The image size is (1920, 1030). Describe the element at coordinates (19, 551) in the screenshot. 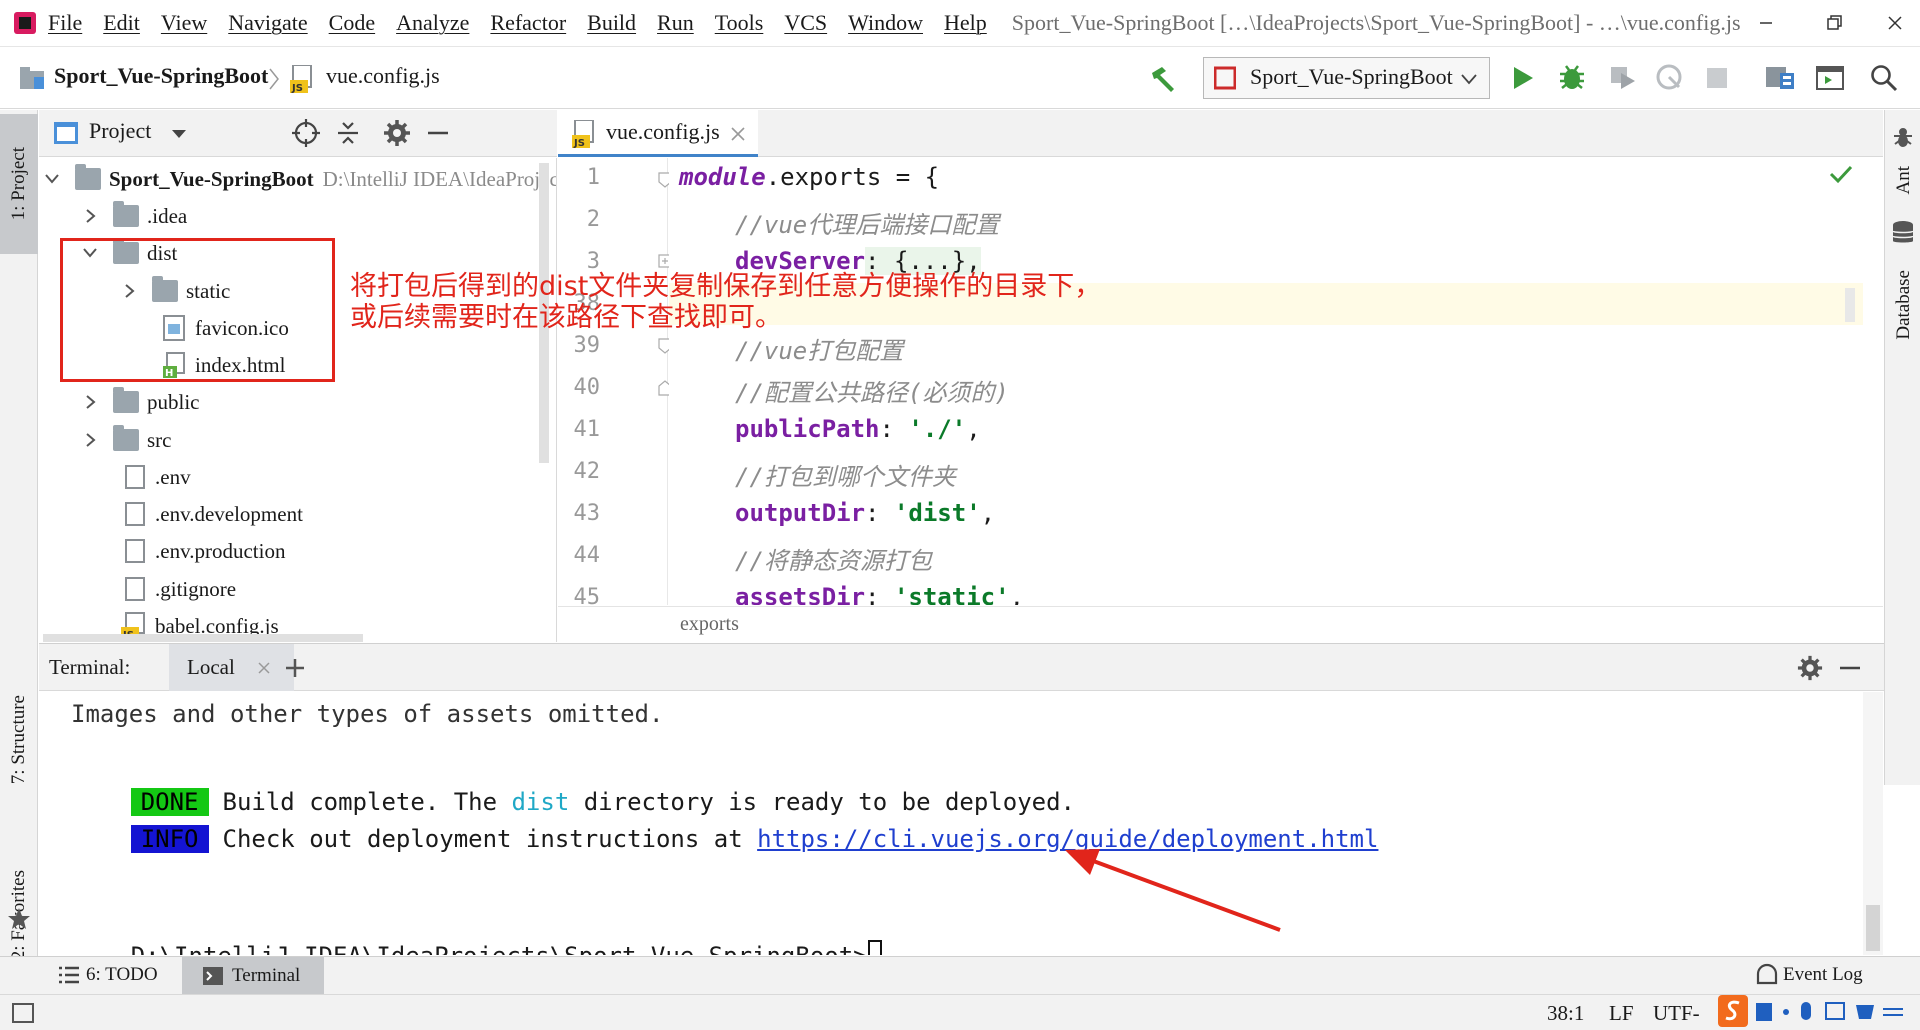

I see `left-tool-strip: 1: Project 7: Structure 2: Favorites` at that location.